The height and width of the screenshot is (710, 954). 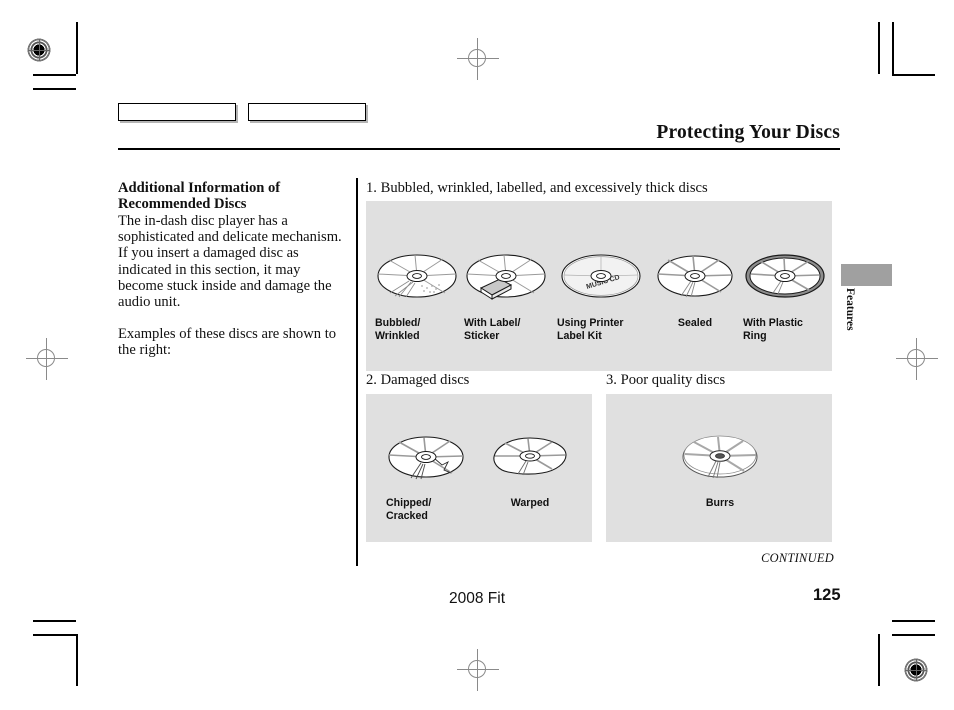 I want to click on disc-bubbled-wrinkled-icon, so click(x=417, y=276).